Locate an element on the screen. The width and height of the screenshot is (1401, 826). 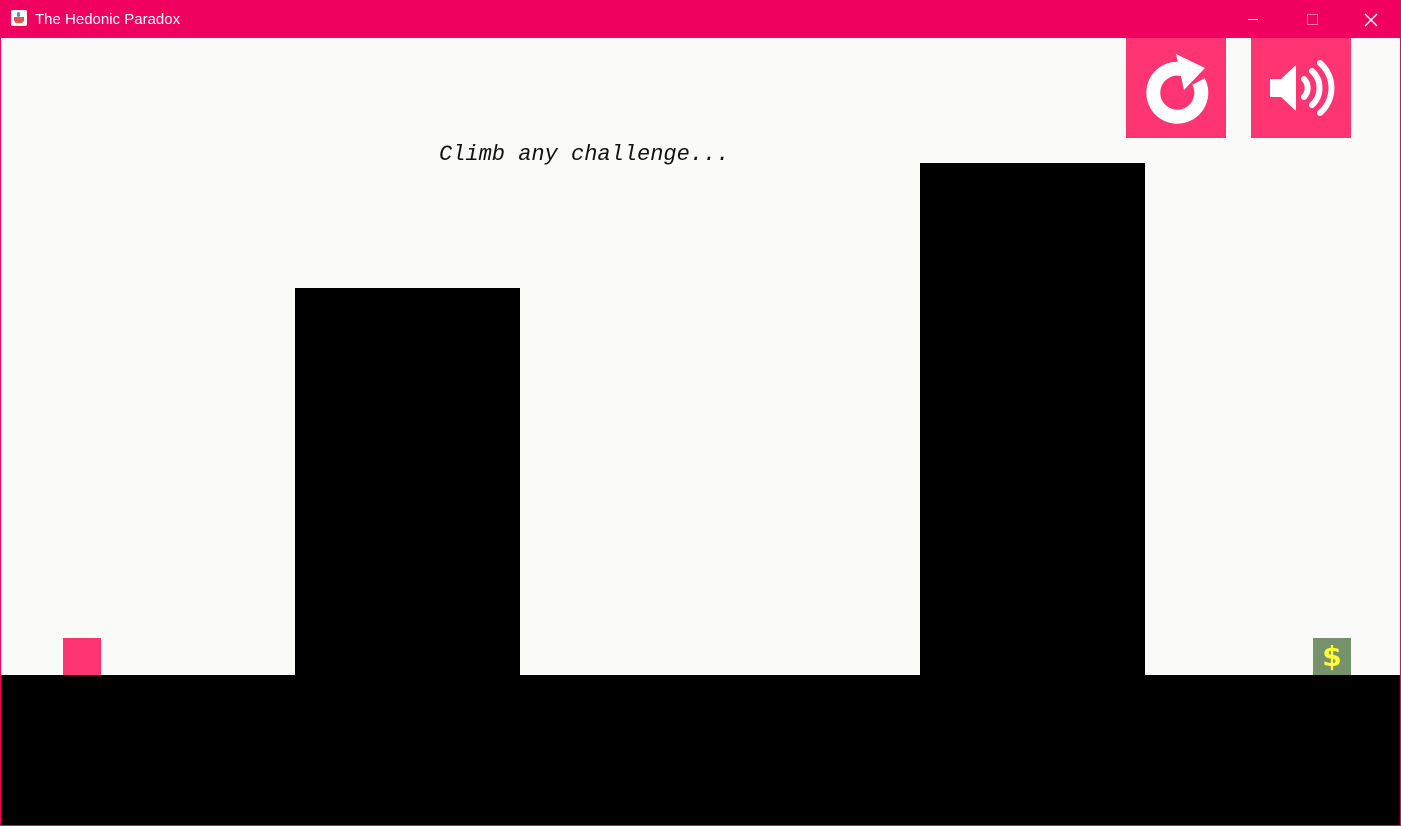
app-icon-cup is located at coordinates (19, 20).